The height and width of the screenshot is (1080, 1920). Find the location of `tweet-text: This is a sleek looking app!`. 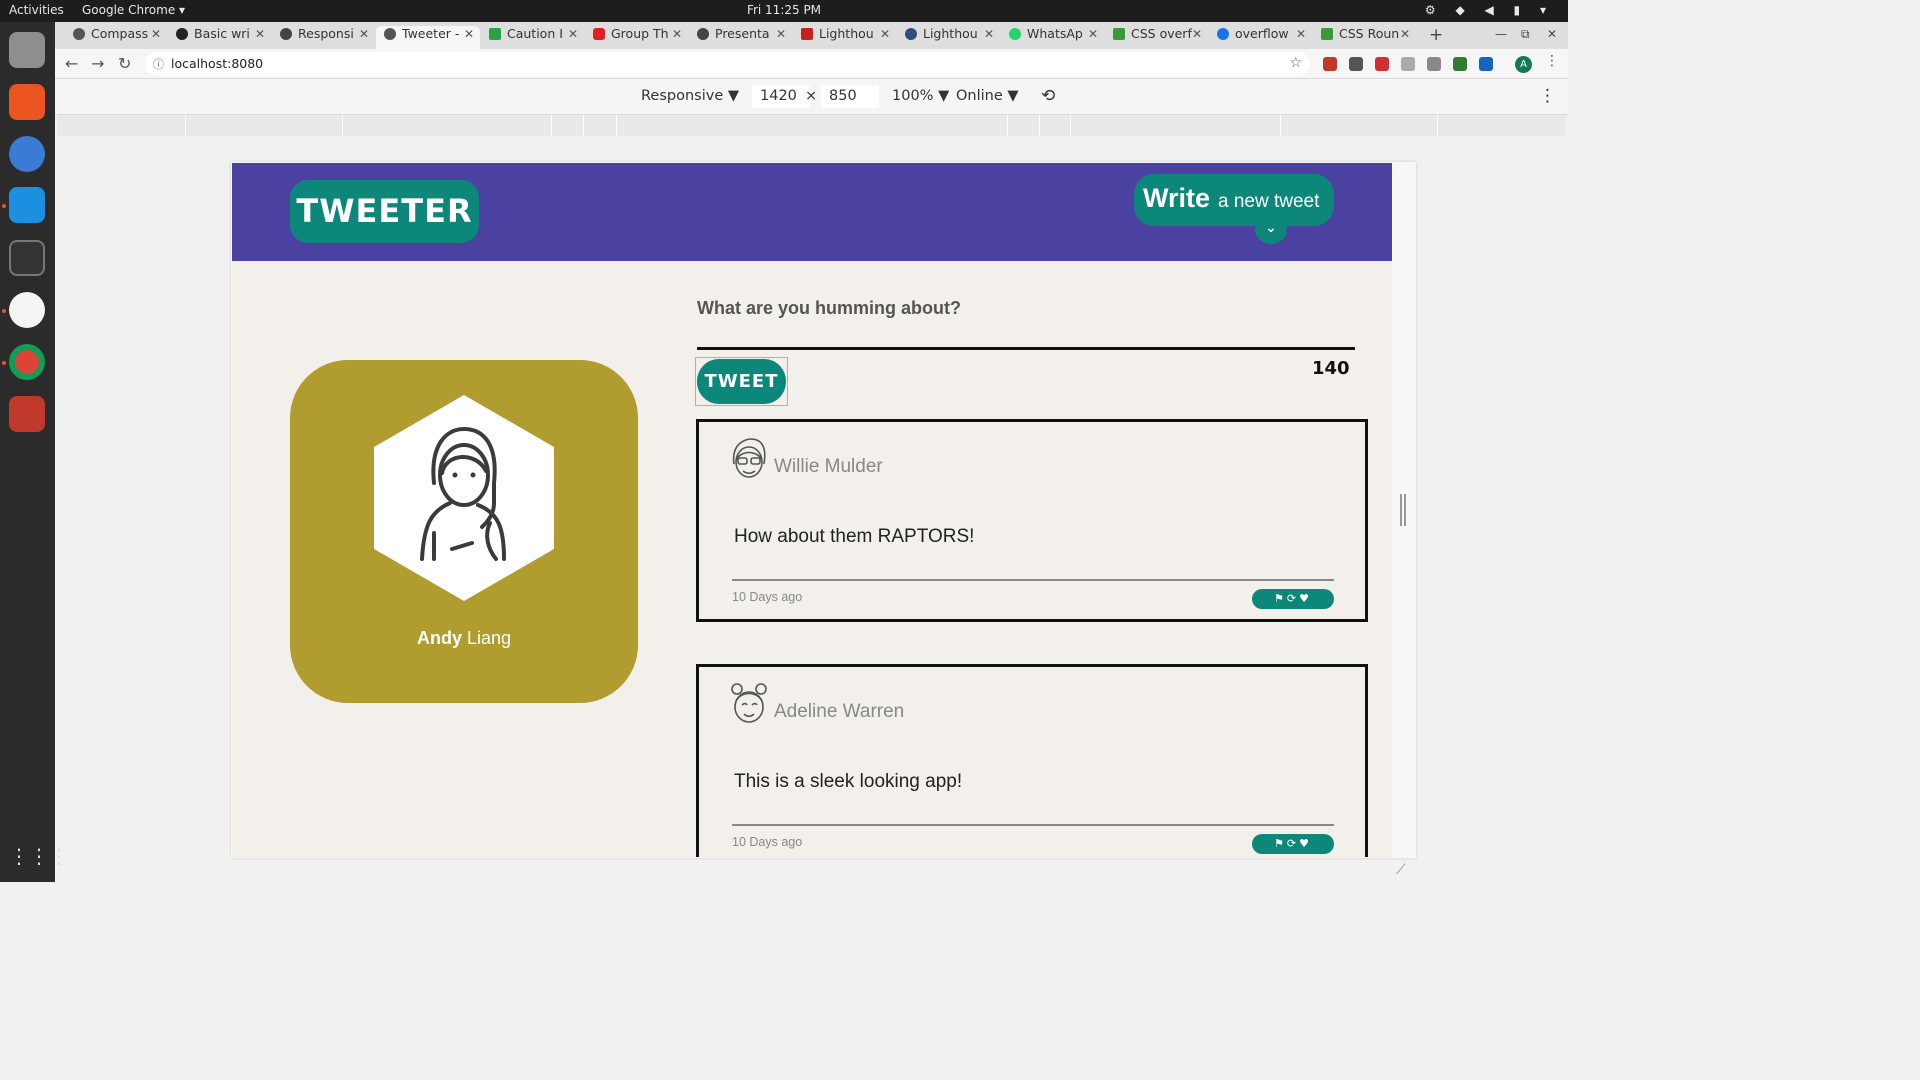

tweet-text: This is a sleek looking app! is located at coordinates (848, 781).